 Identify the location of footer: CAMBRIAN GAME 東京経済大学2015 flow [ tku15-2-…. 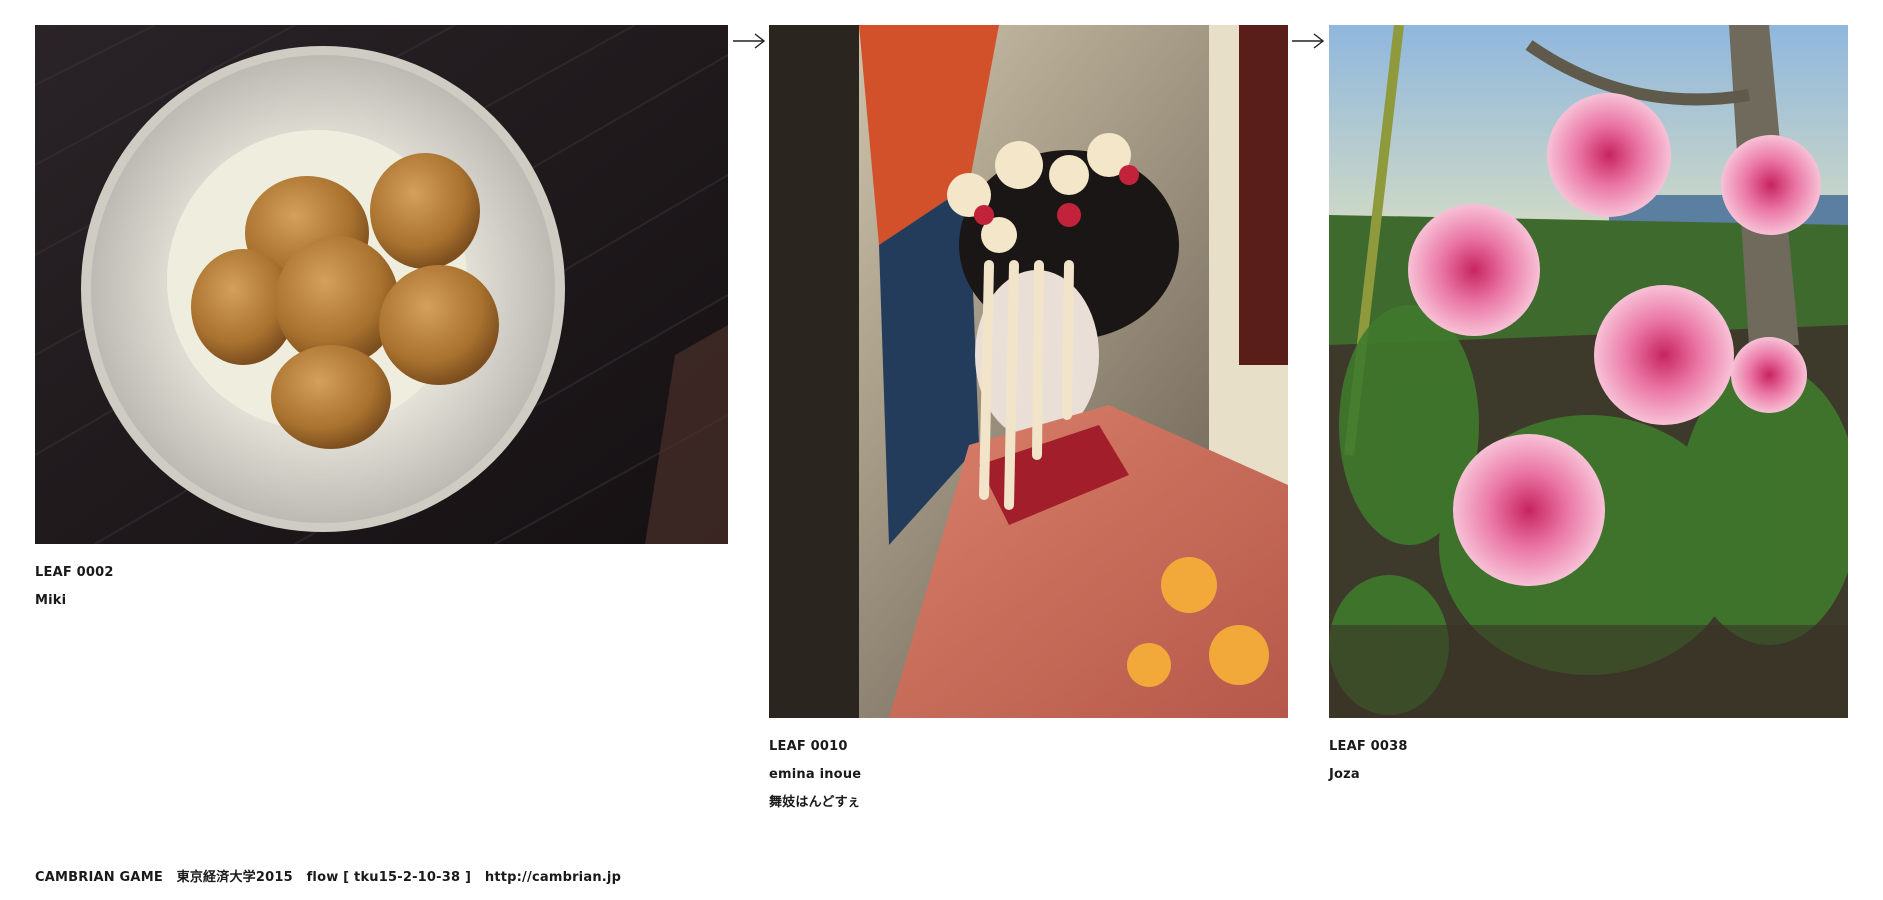
(328, 875).